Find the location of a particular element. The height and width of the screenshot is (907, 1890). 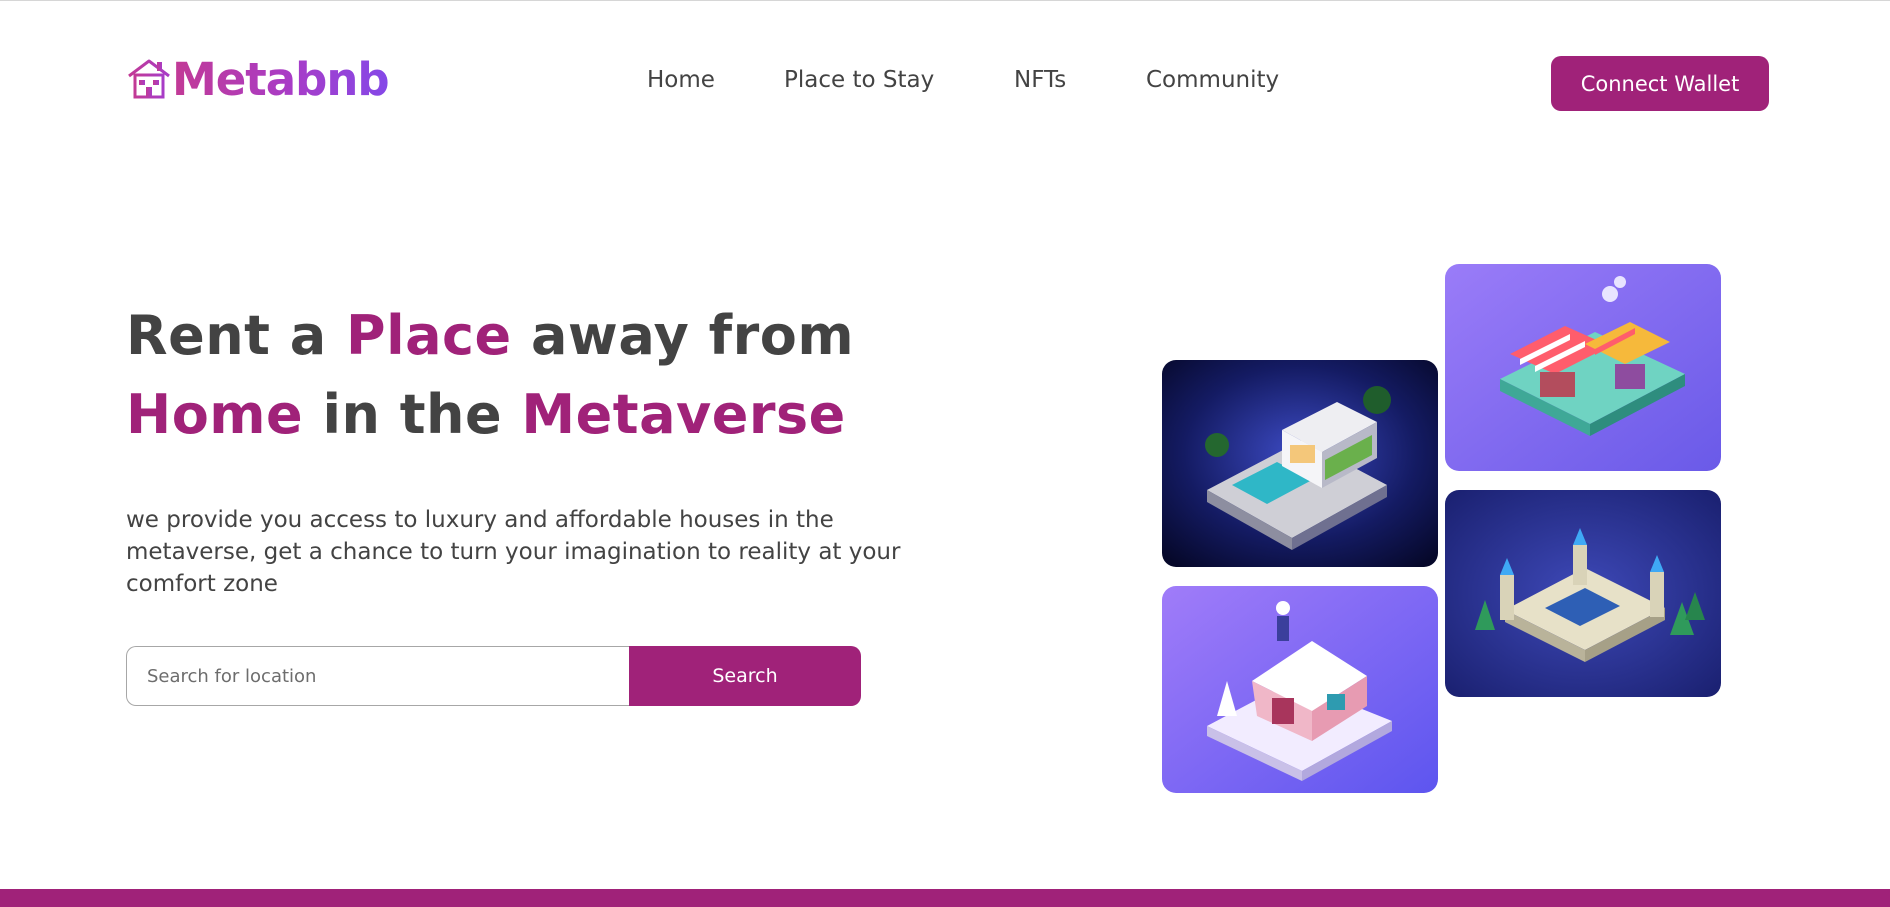

headline-accent-home: Home is located at coordinates (215, 414).